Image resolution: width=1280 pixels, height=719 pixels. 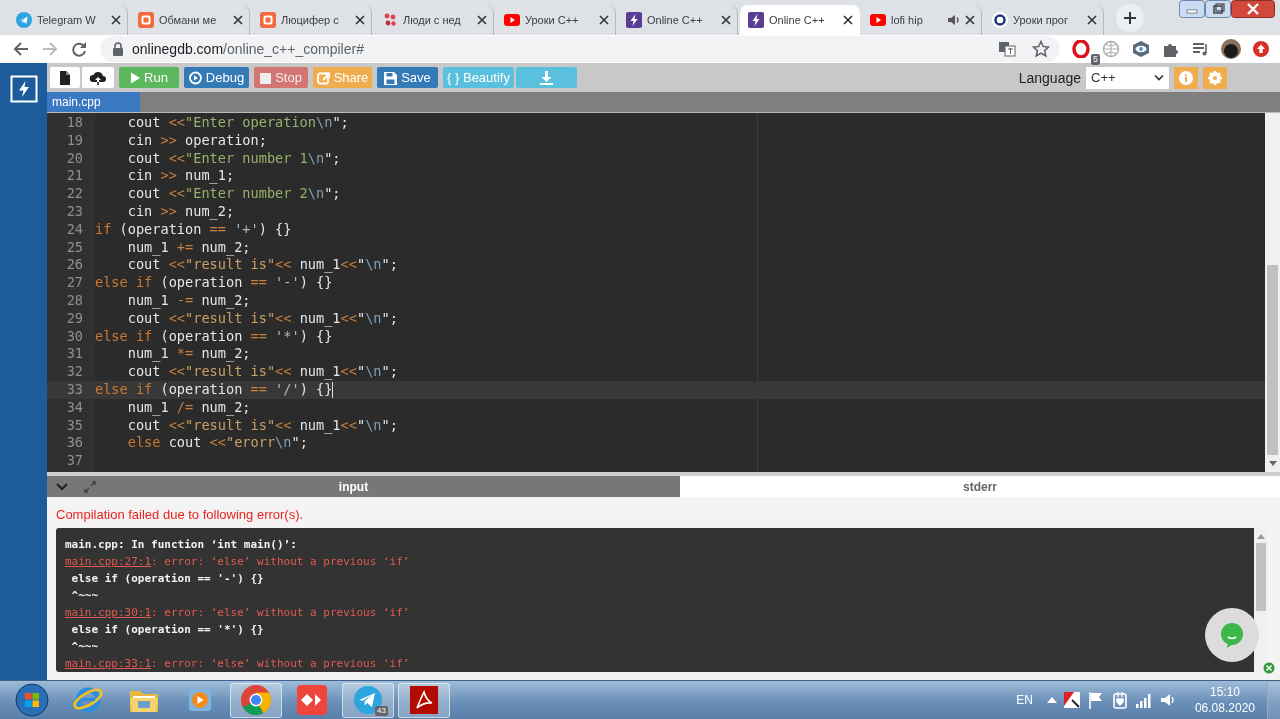 I want to click on eye-icon, so click(x=1141, y=49).